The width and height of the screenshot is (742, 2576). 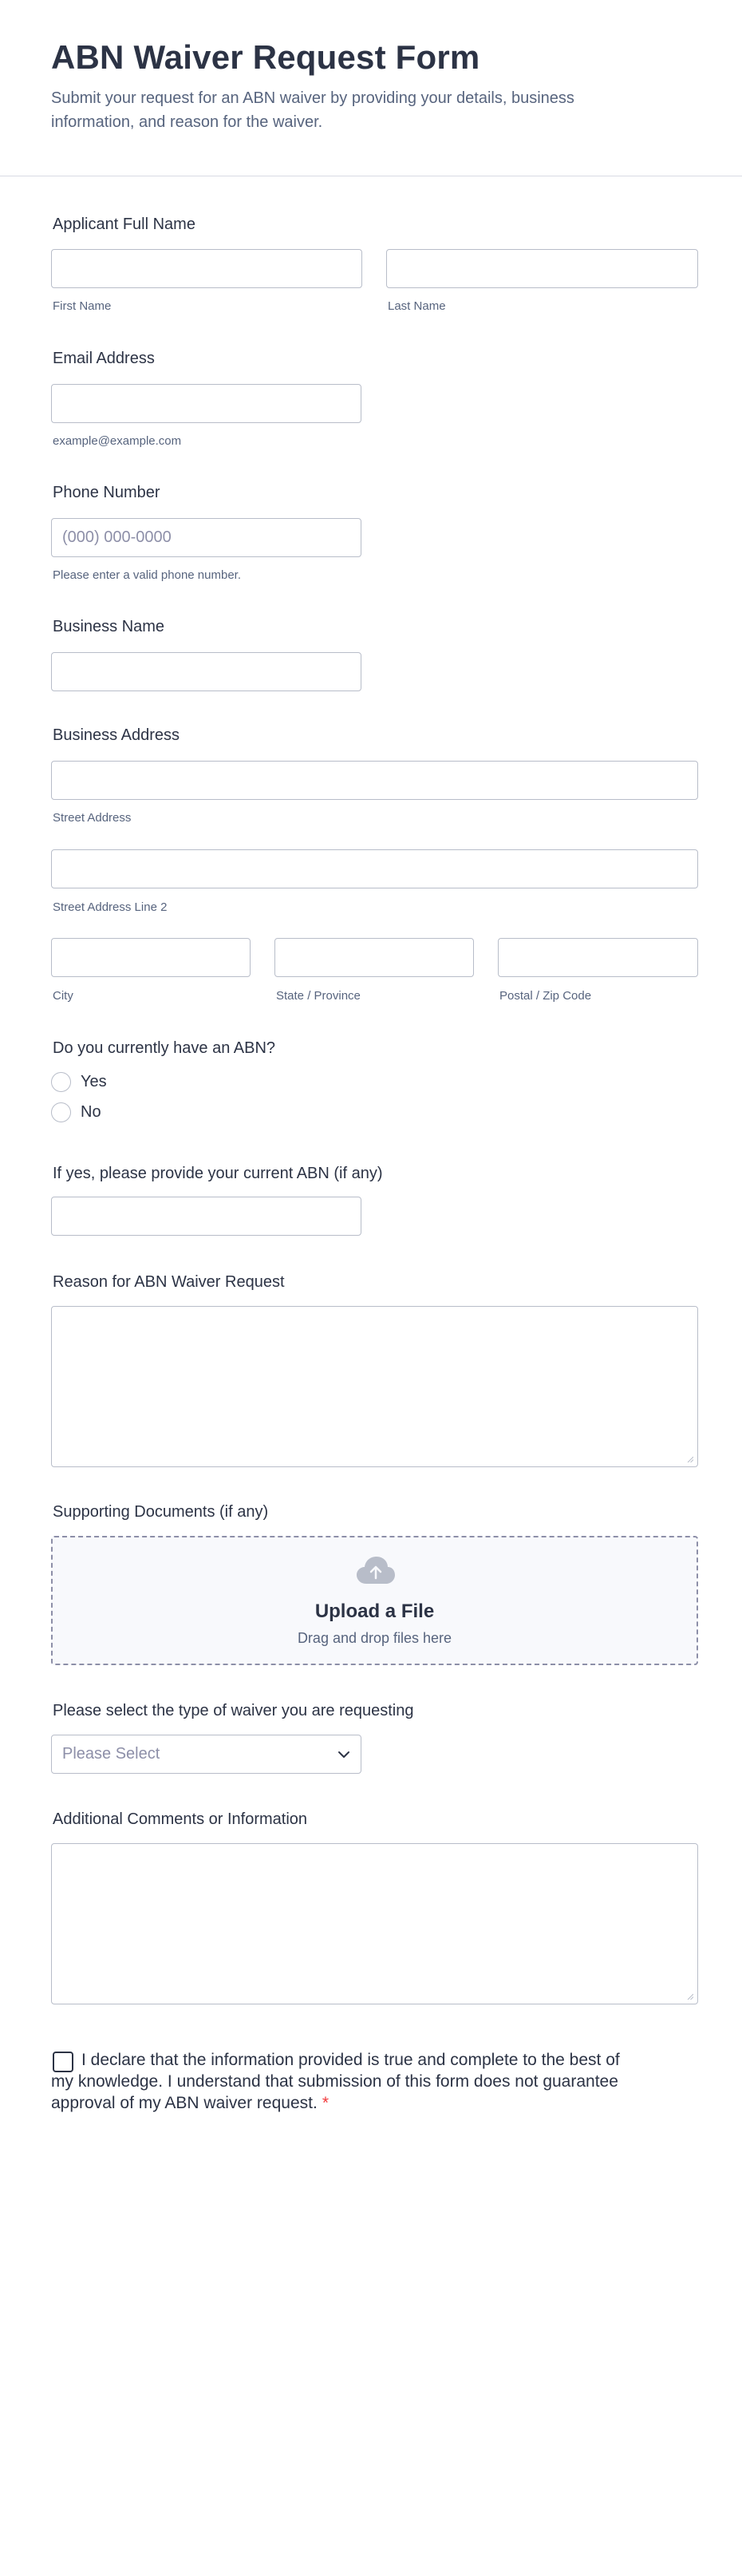 I want to click on waiver-type-selected: Please Select, so click(x=111, y=1754).